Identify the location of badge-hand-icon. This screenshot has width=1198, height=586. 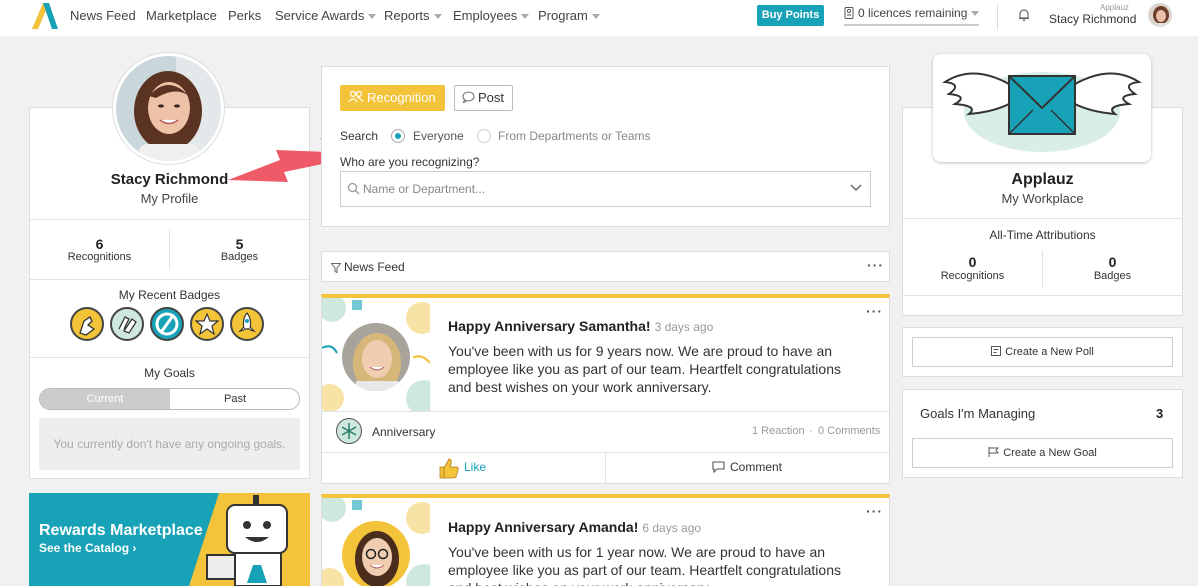
(87, 324).